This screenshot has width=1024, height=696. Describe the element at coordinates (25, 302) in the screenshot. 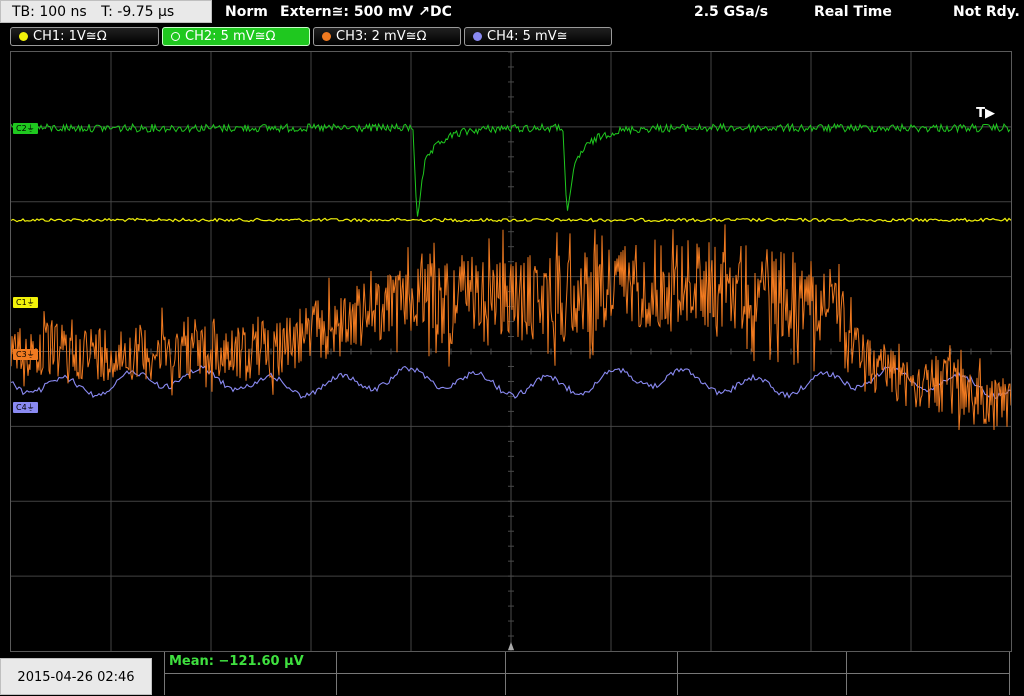

I see `channel-1-offset-marker: C1⏚` at that location.